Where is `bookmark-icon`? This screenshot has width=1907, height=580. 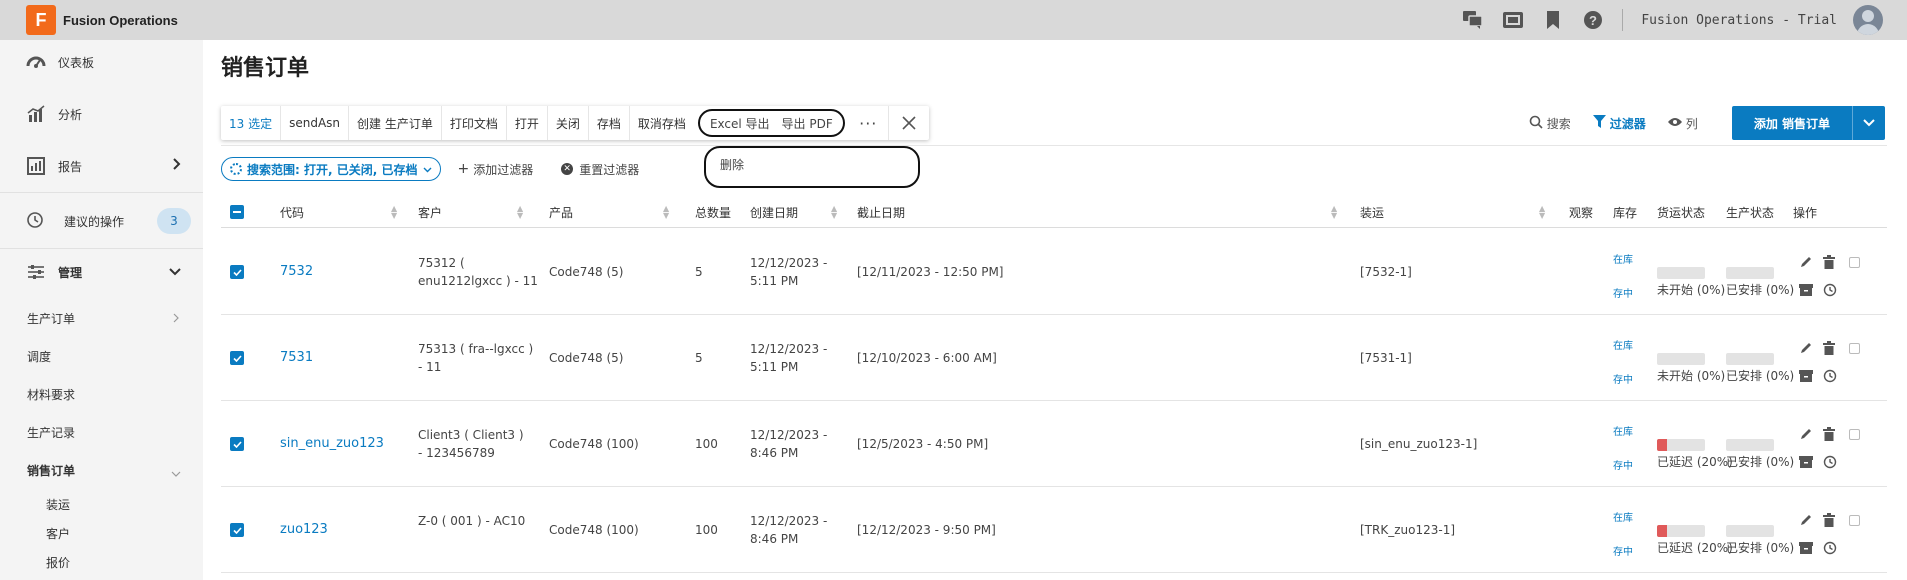
bookmark-icon is located at coordinates (1553, 20).